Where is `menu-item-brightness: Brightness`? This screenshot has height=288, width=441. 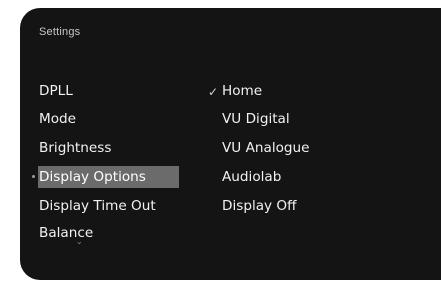
menu-item-brightness: Brightness is located at coordinates (75, 148).